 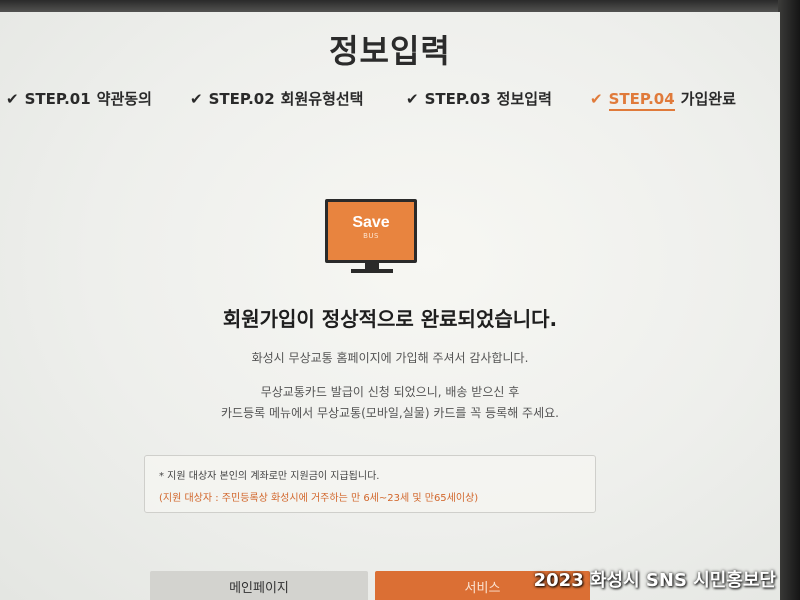 I want to click on card-issue-message: 무상교통카드 발급이 신청 되었으니, 배송 받으신 후, so click(x=390, y=392).